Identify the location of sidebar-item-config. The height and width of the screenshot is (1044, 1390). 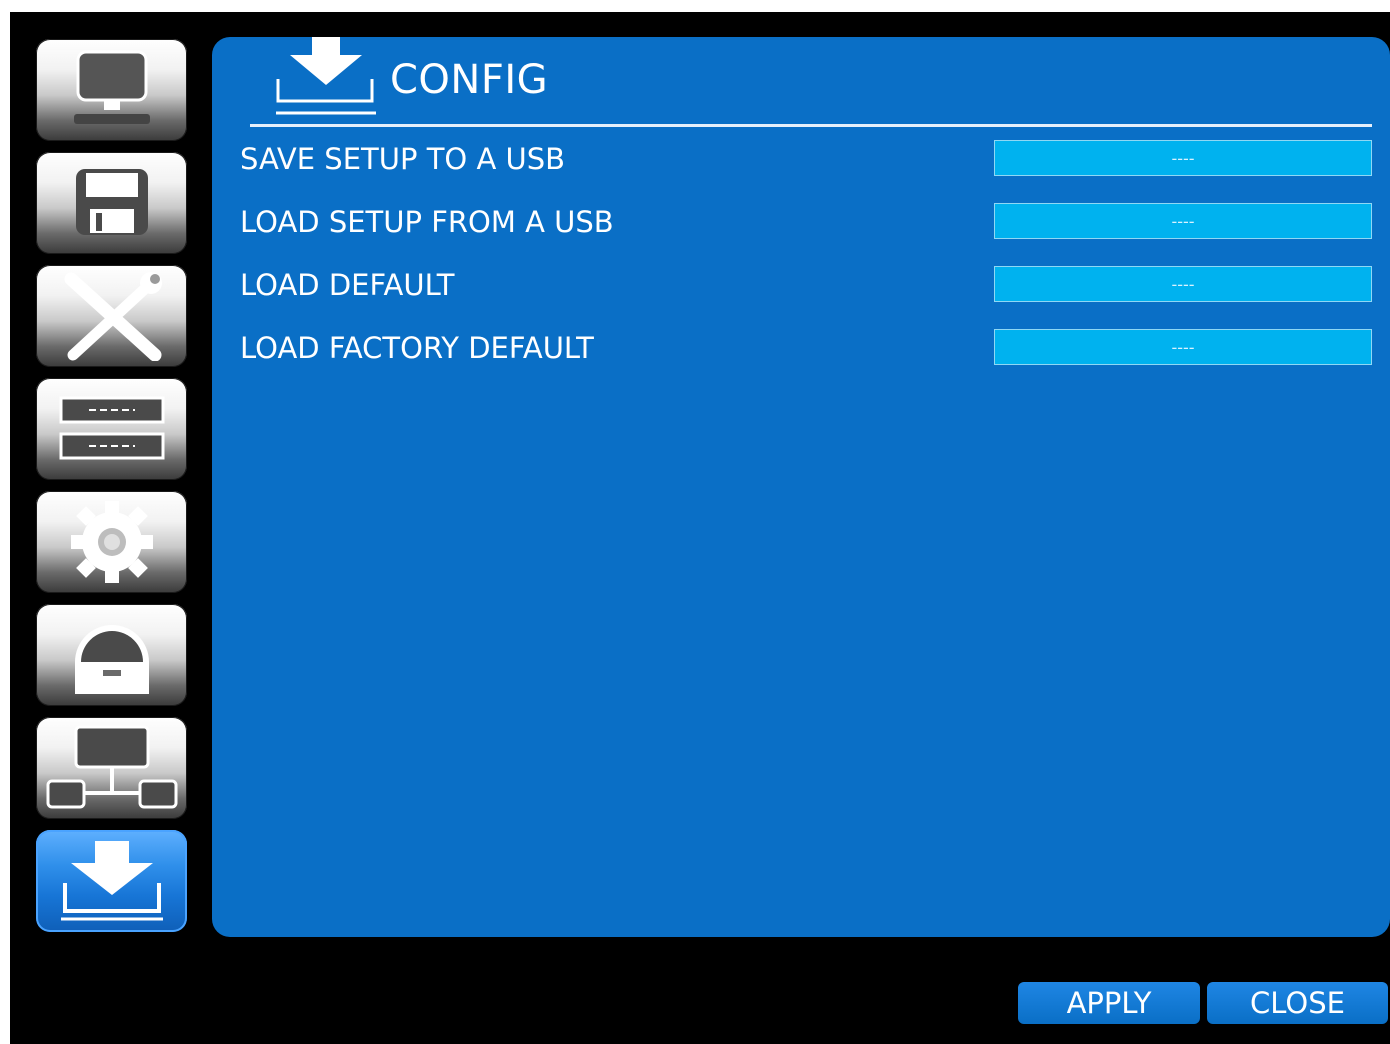
(111, 881).